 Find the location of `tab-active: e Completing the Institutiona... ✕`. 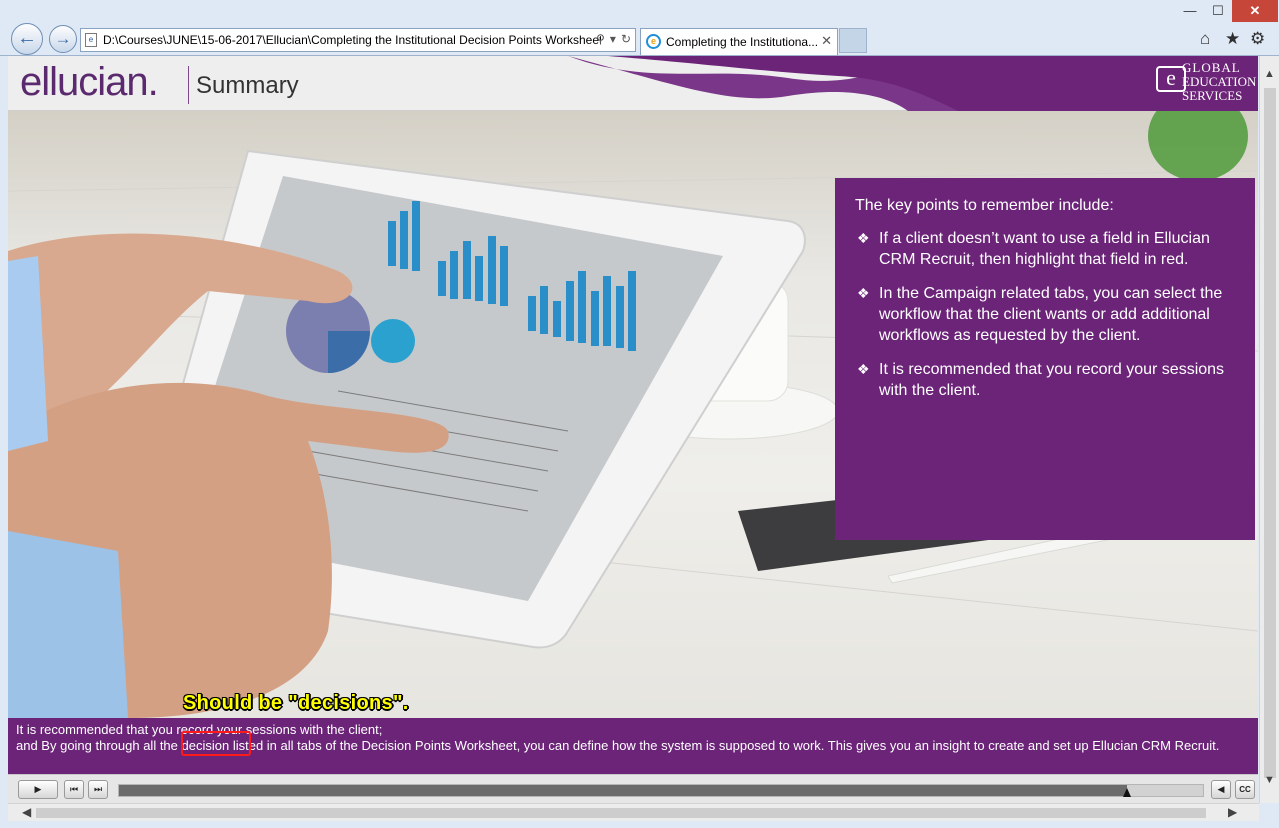

tab-active: e Completing the Institutiona... ✕ is located at coordinates (739, 41).